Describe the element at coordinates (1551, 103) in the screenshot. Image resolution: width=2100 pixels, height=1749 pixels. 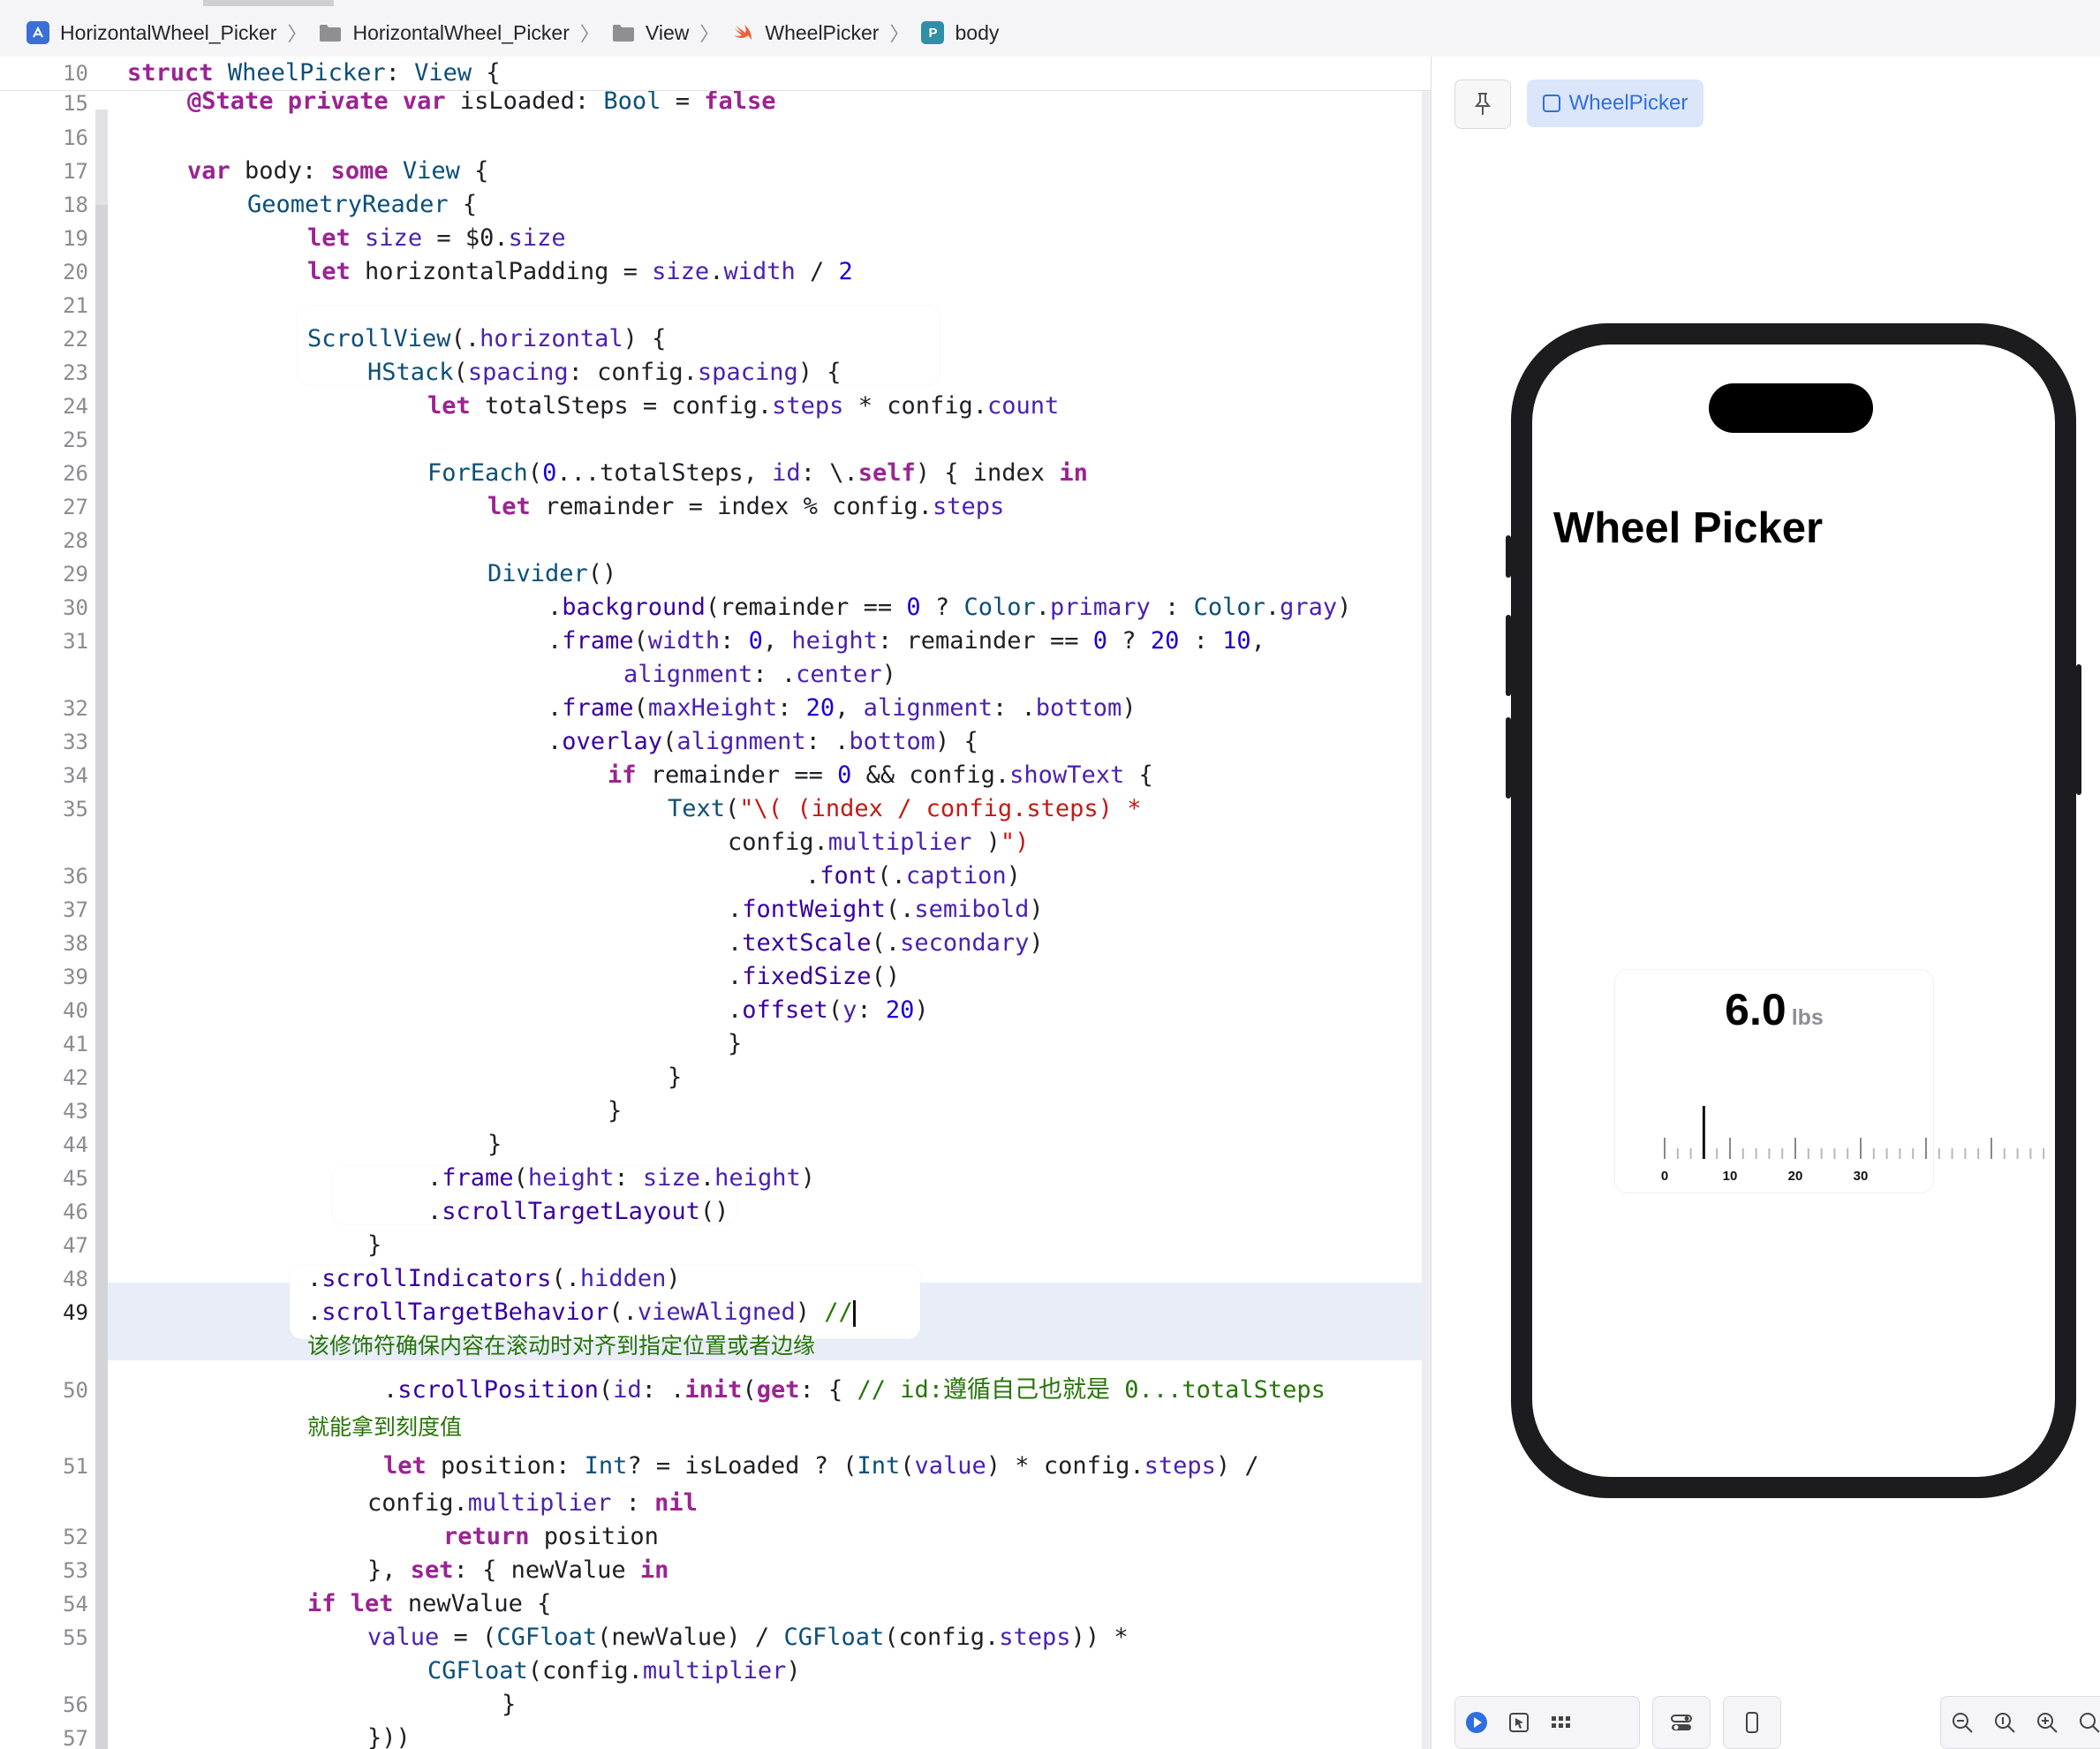
I see `preview-icon` at that location.